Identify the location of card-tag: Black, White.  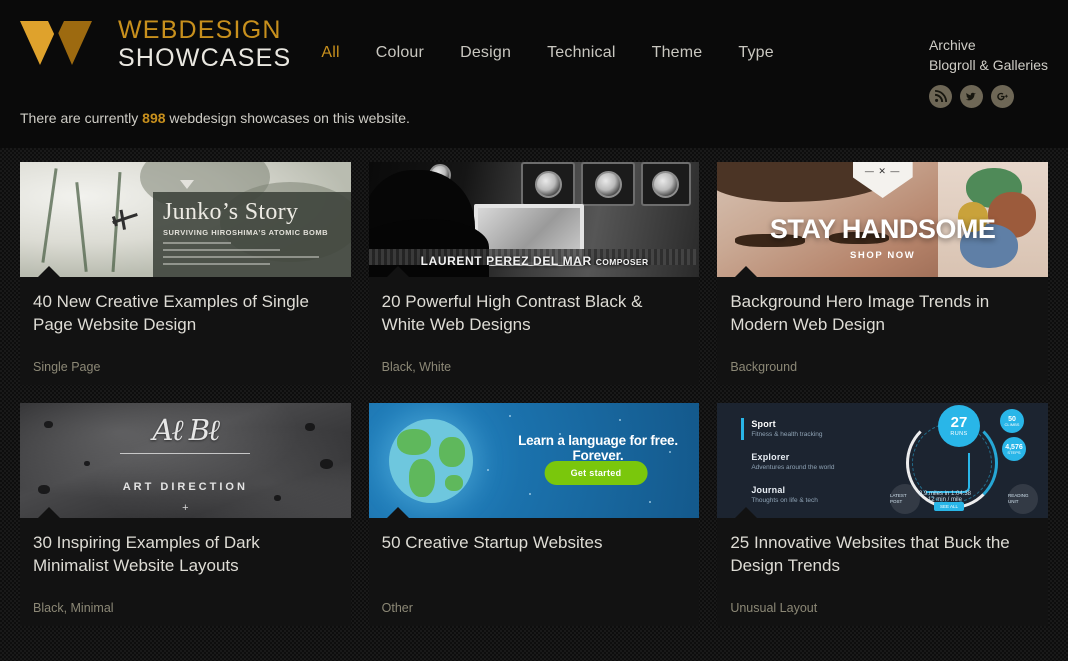
(416, 367).